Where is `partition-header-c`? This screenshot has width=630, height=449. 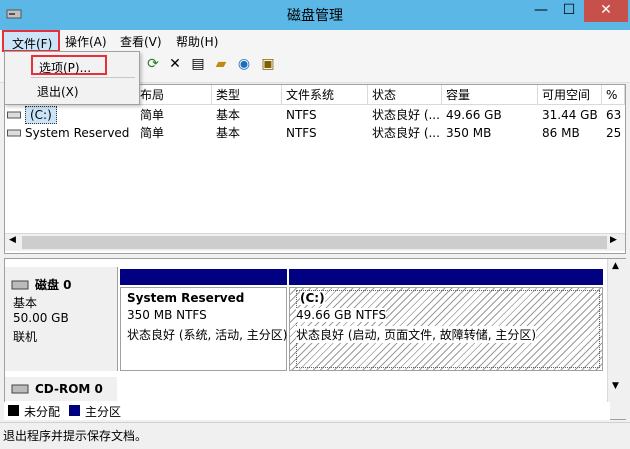 partition-header-c is located at coordinates (446, 277).